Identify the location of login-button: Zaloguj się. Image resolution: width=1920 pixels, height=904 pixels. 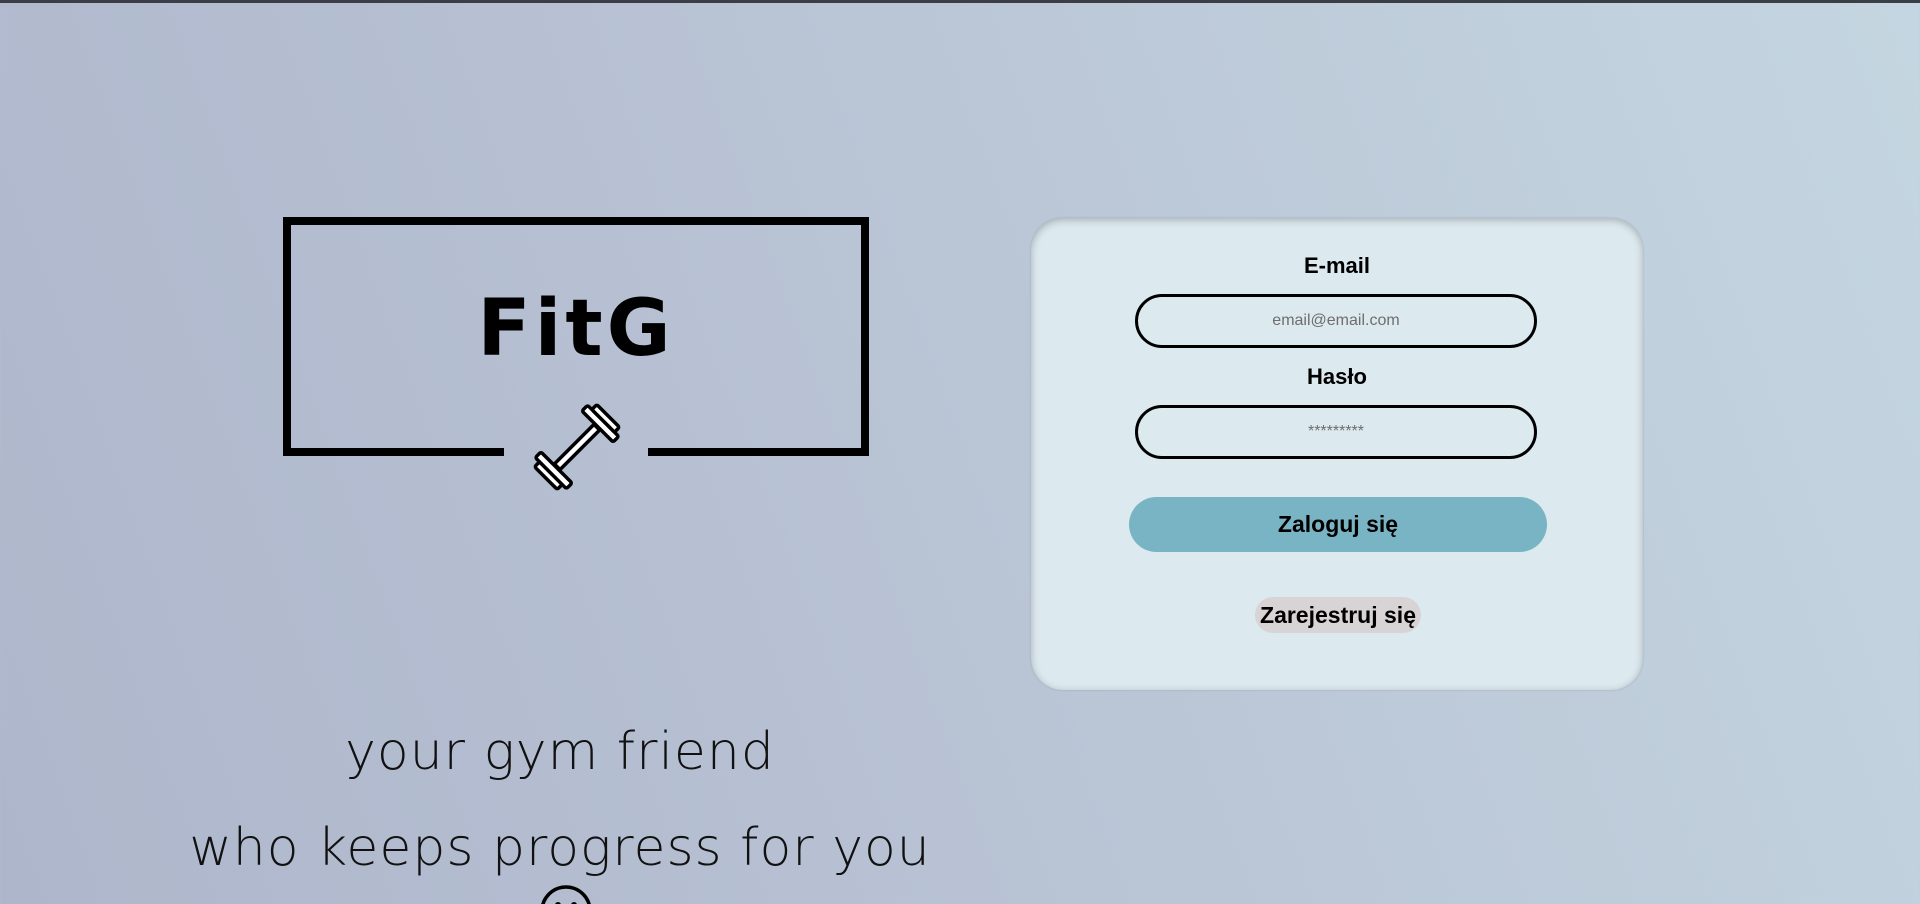
(1338, 524).